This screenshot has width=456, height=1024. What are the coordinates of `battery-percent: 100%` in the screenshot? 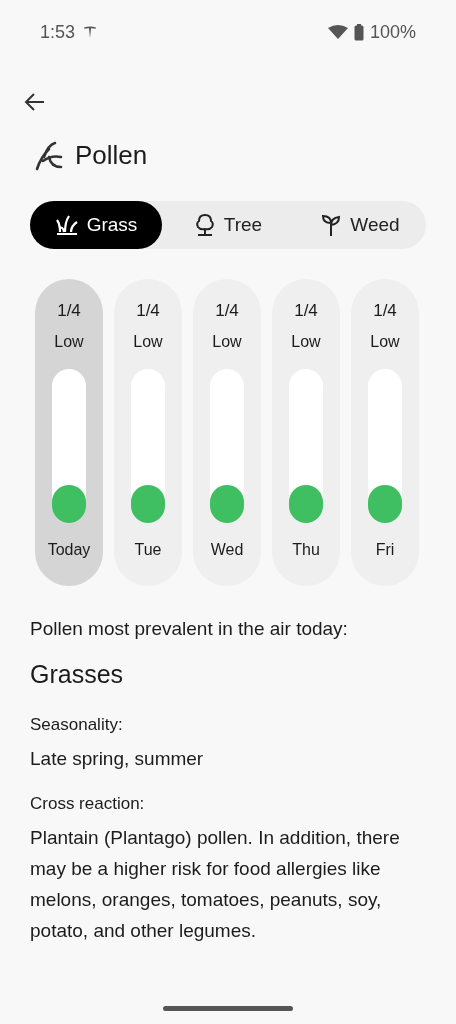 It's located at (392, 32).